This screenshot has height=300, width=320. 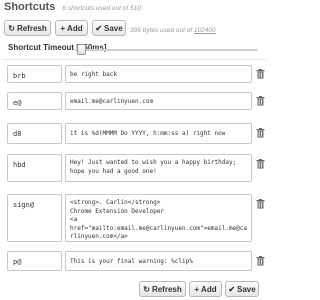 What do you see at coordinates (166, 289) in the screenshot?
I see `bottom-refresh-button-label: Refresh` at bounding box center [166, 289].